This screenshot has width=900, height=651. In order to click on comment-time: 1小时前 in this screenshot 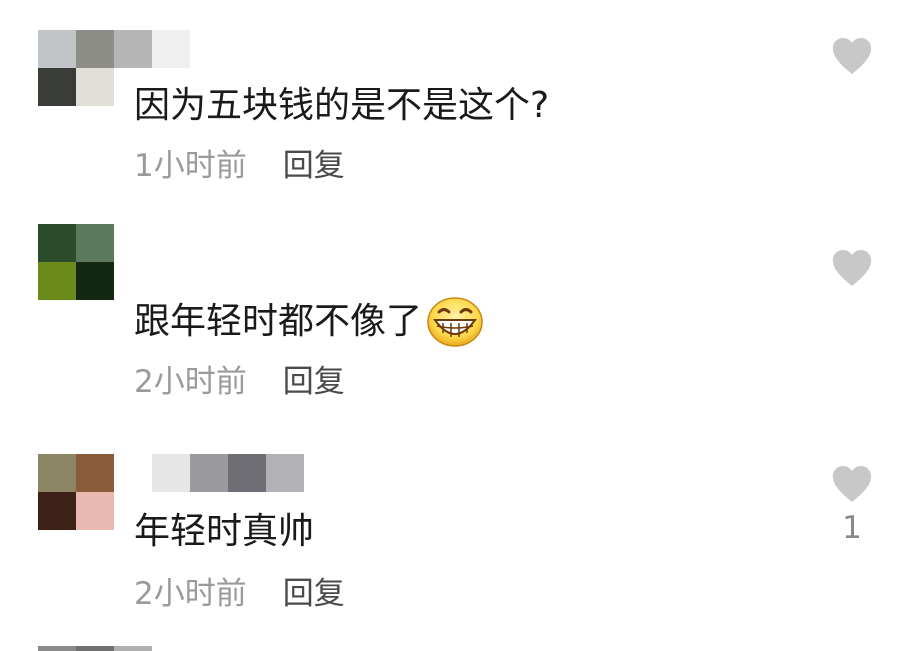, I will do `click(190, 166)`.